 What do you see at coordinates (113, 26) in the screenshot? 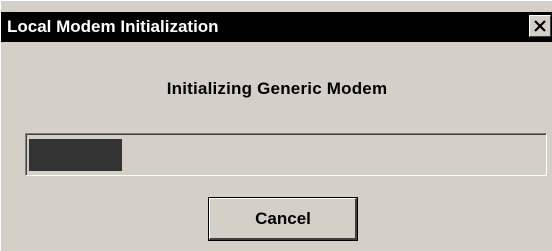
I see `window-title: Local Modem Initialization` at bounding box center [113, 26].